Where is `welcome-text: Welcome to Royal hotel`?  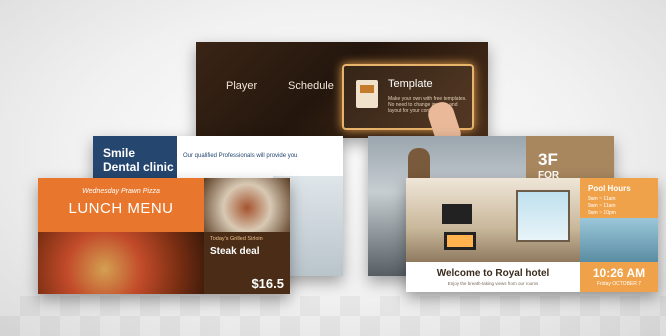
welcome-text: Welcome to Royal hotel is located at coordinates (493, 273).